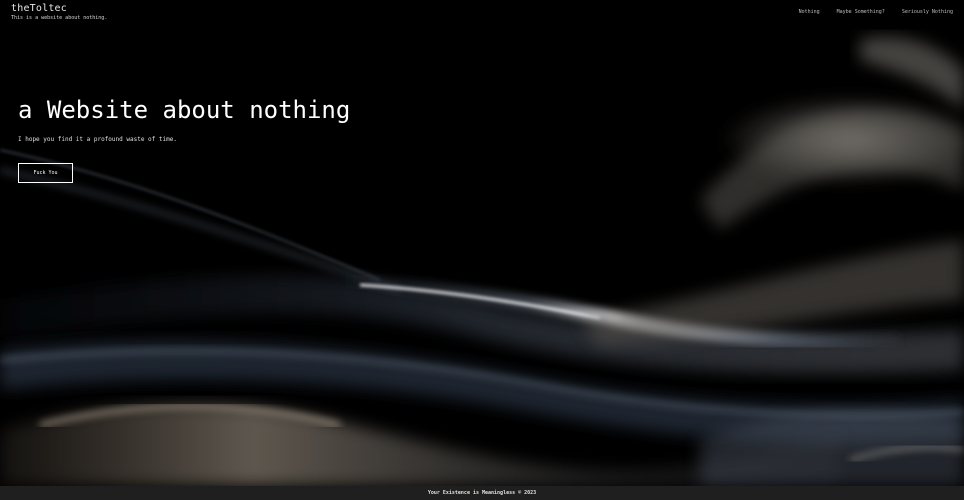 The width and height of the screenshot is (964, 500). I want to click on nav-link-nothing: Nothing, so click(809, 12).